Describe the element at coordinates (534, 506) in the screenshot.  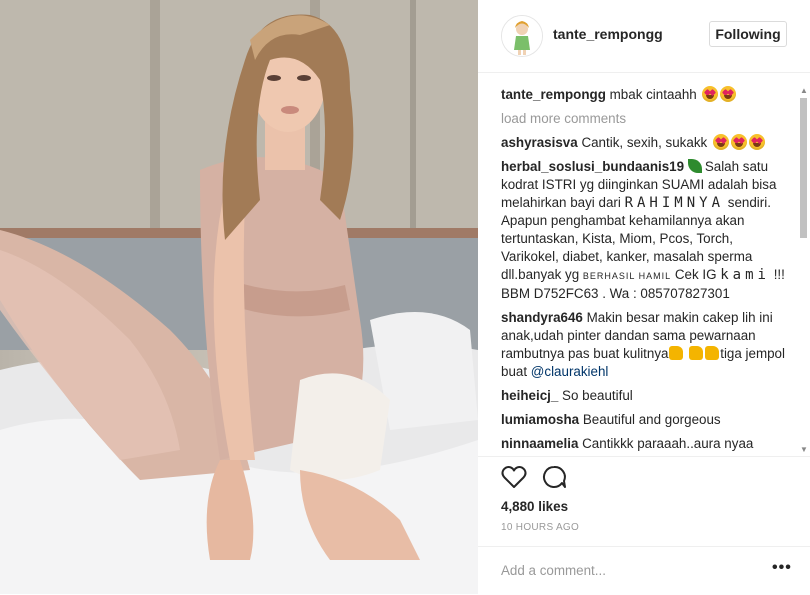
I see `likes-count: 4,880 likes` at that location.